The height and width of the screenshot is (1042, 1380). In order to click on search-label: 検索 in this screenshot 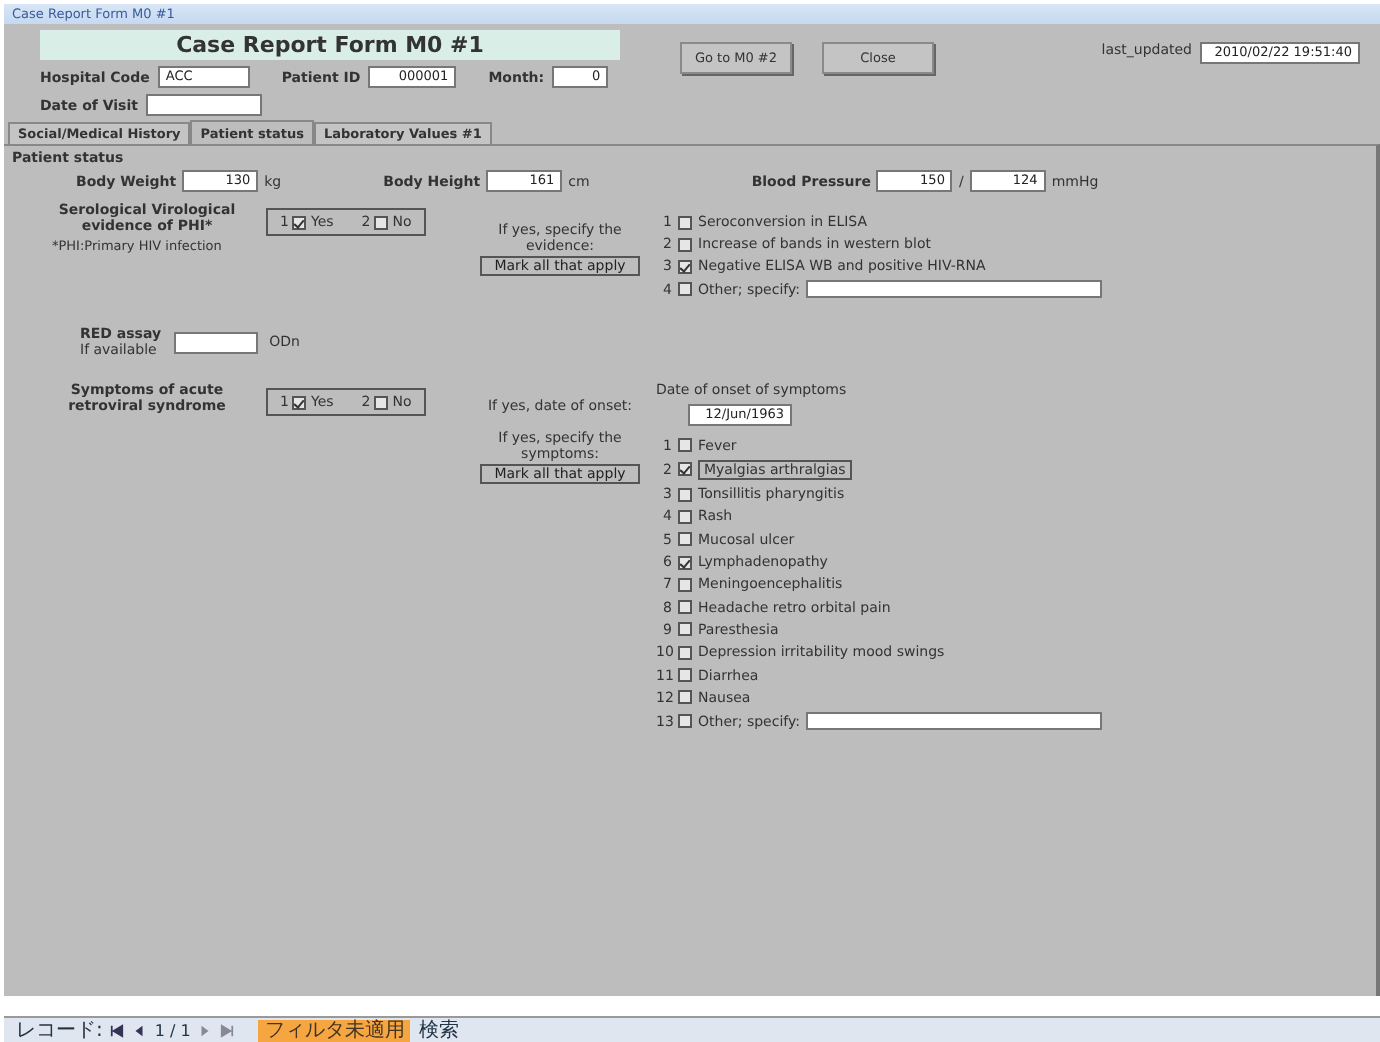, I will do `click(438, 1030)`.